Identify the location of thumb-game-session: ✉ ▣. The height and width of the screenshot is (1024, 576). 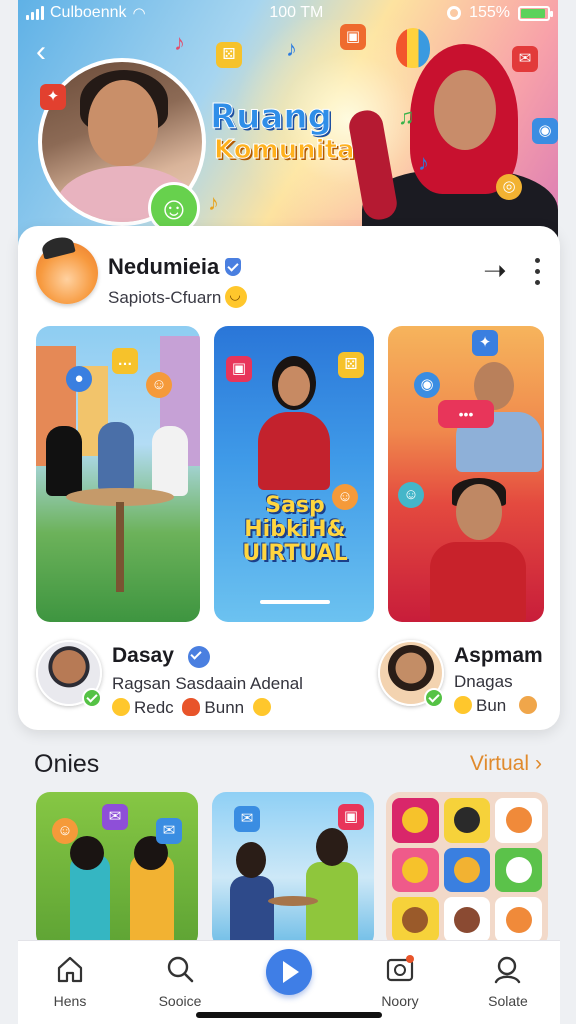
(293, 870).